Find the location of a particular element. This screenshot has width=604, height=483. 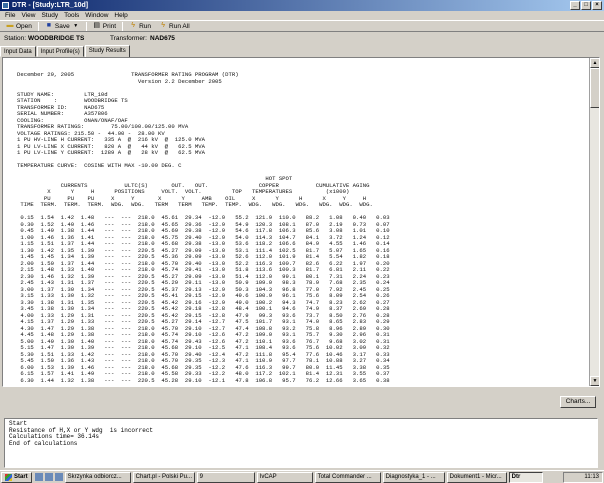

run-all-lightning-icon: ϟ is located at coordinates (163, 25).